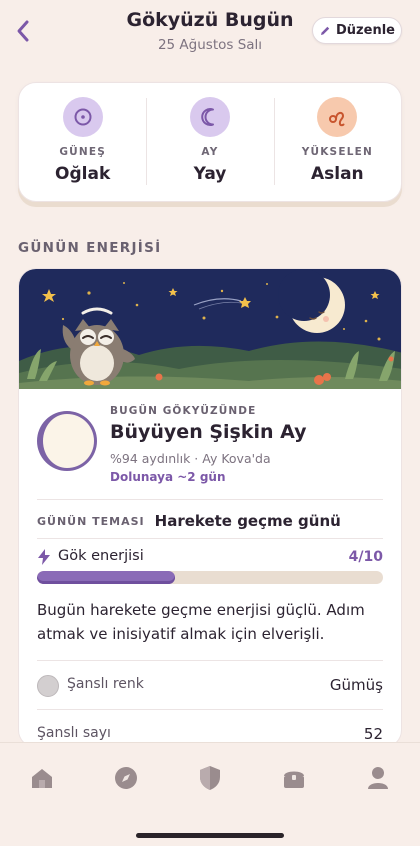 The width and height of the screenshot is (420, 846). What do you see at coordinates (365, 557) in the screenshot?
I see `energy-value: 4/10` at bounding box center [365, 557].